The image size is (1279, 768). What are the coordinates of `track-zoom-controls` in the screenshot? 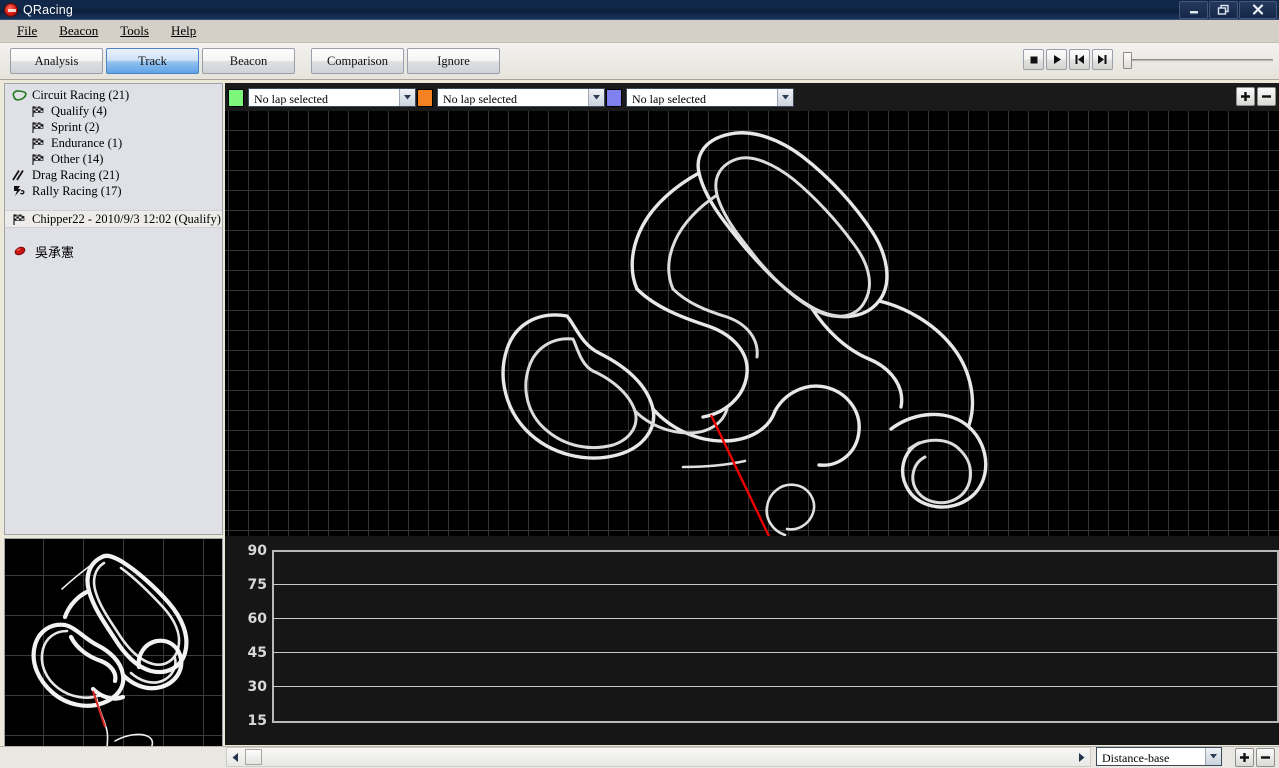 It's located at (1256, 96).